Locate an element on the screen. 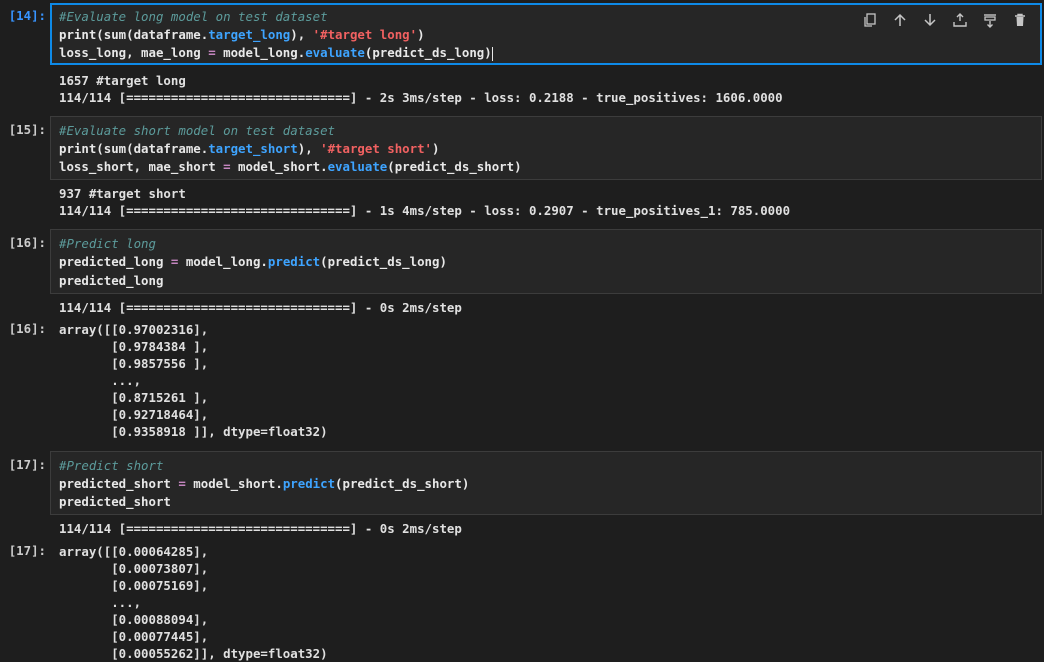 This screenshot has height=662, width=1044. text-cursor is located at coordinates (492, 53).